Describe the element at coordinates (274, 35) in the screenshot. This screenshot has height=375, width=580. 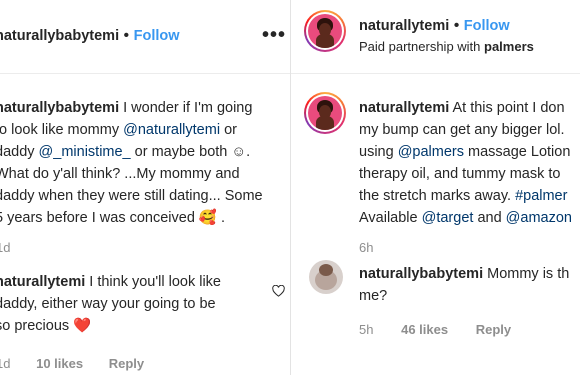
I see `more-options-icon: •••` at that location.